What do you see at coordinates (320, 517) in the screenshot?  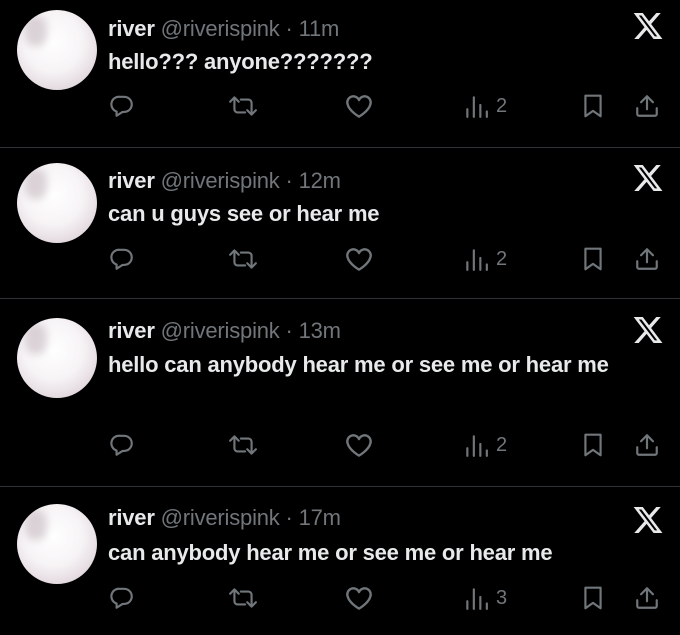 I see `timestamp: 17m` at bounding box center [320, 517].